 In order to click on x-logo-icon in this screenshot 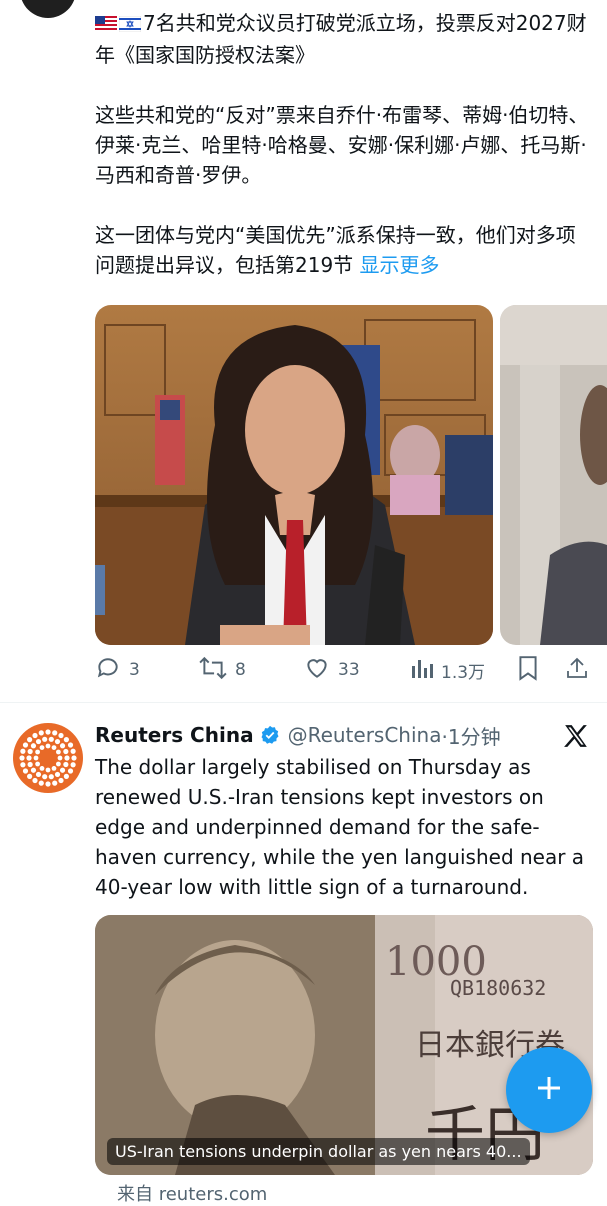, I will do `click(576, 736)`.